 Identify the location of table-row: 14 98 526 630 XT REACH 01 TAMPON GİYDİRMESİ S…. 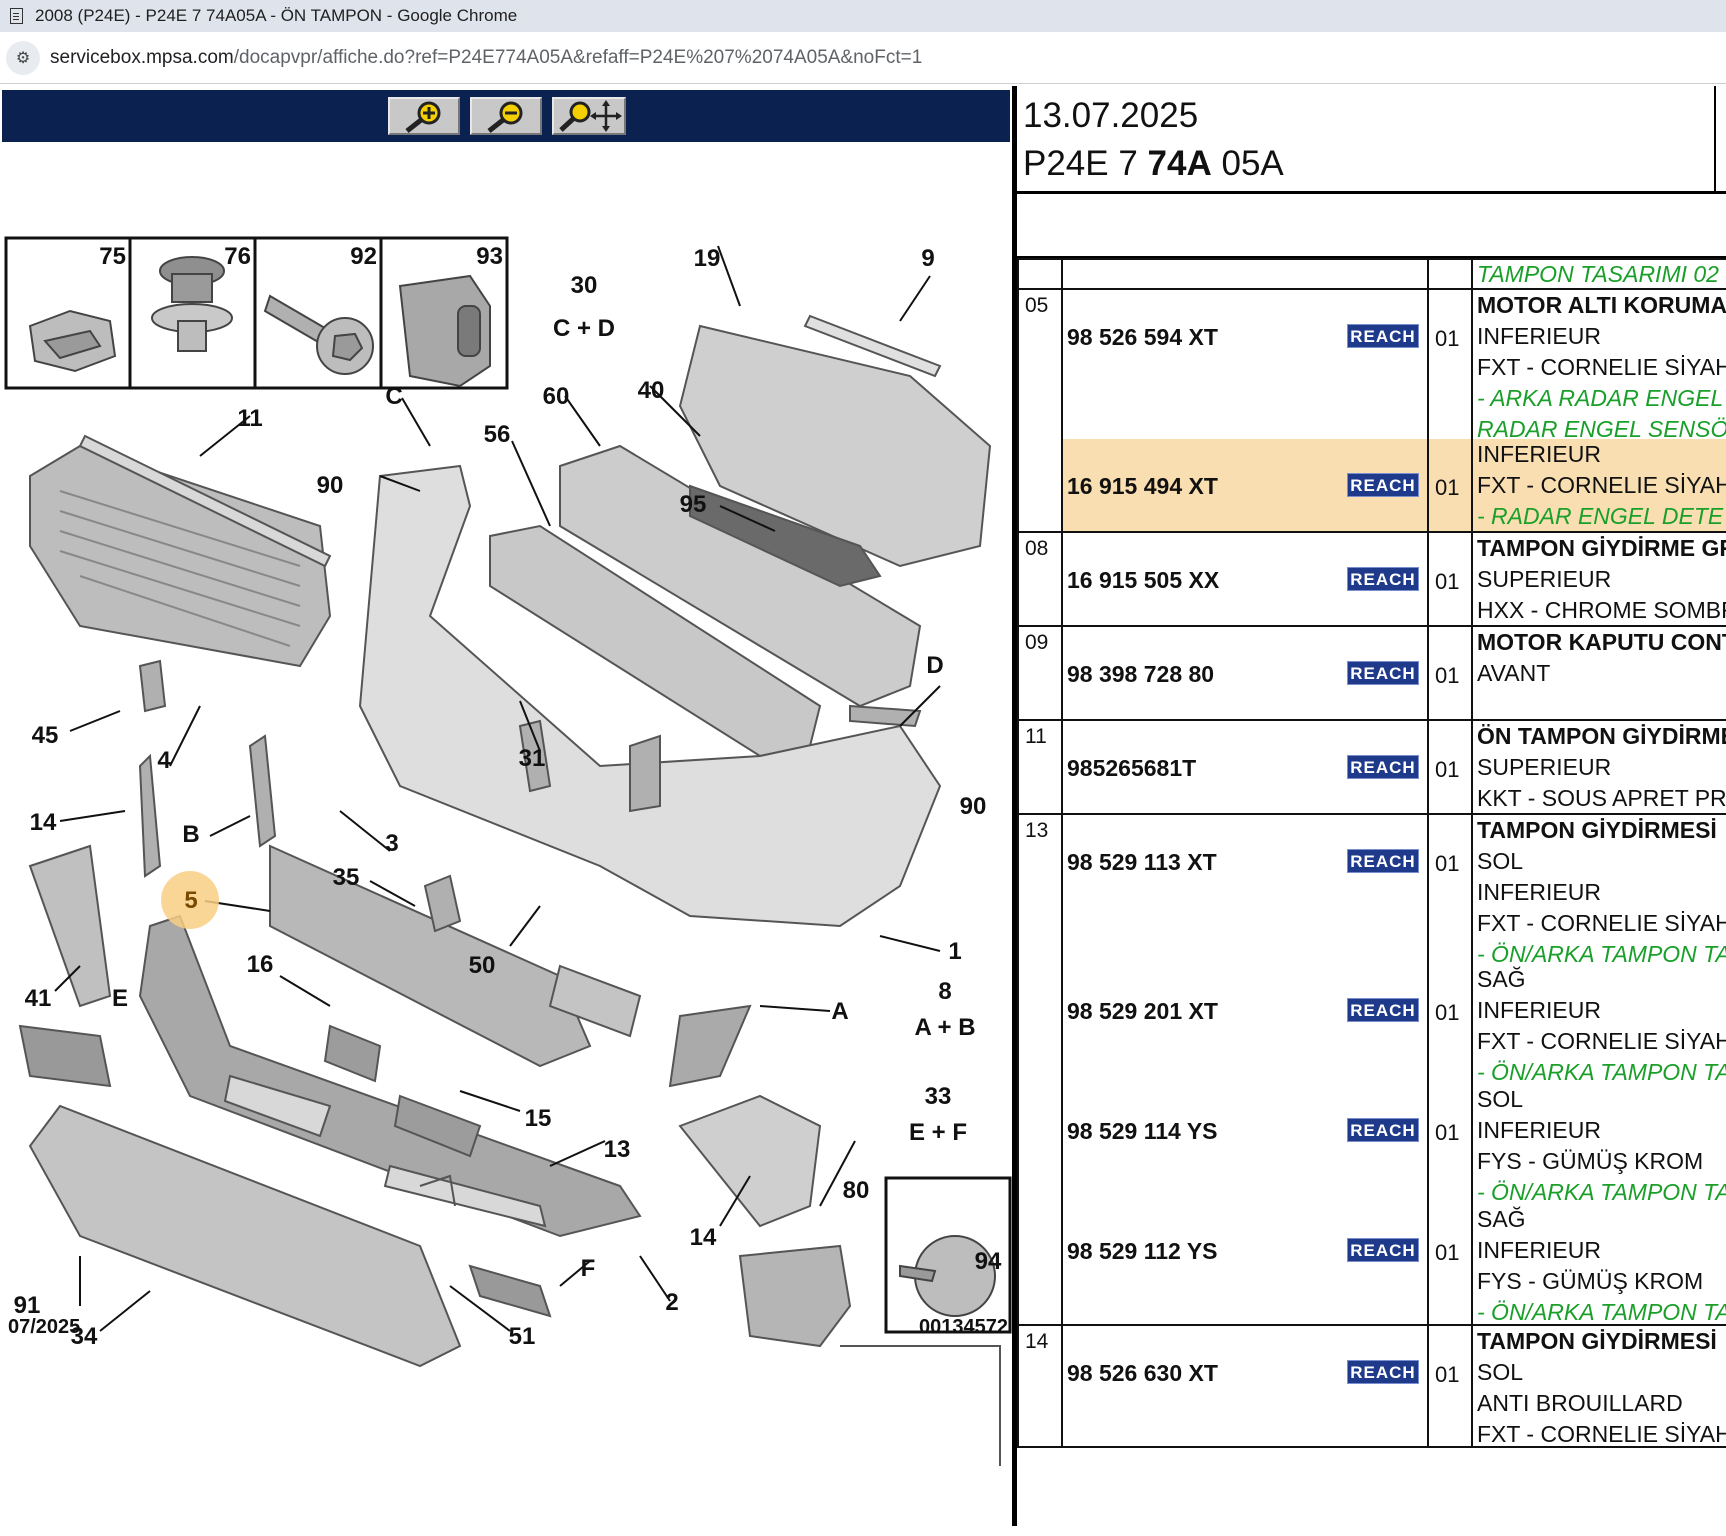
(1371, 1386).